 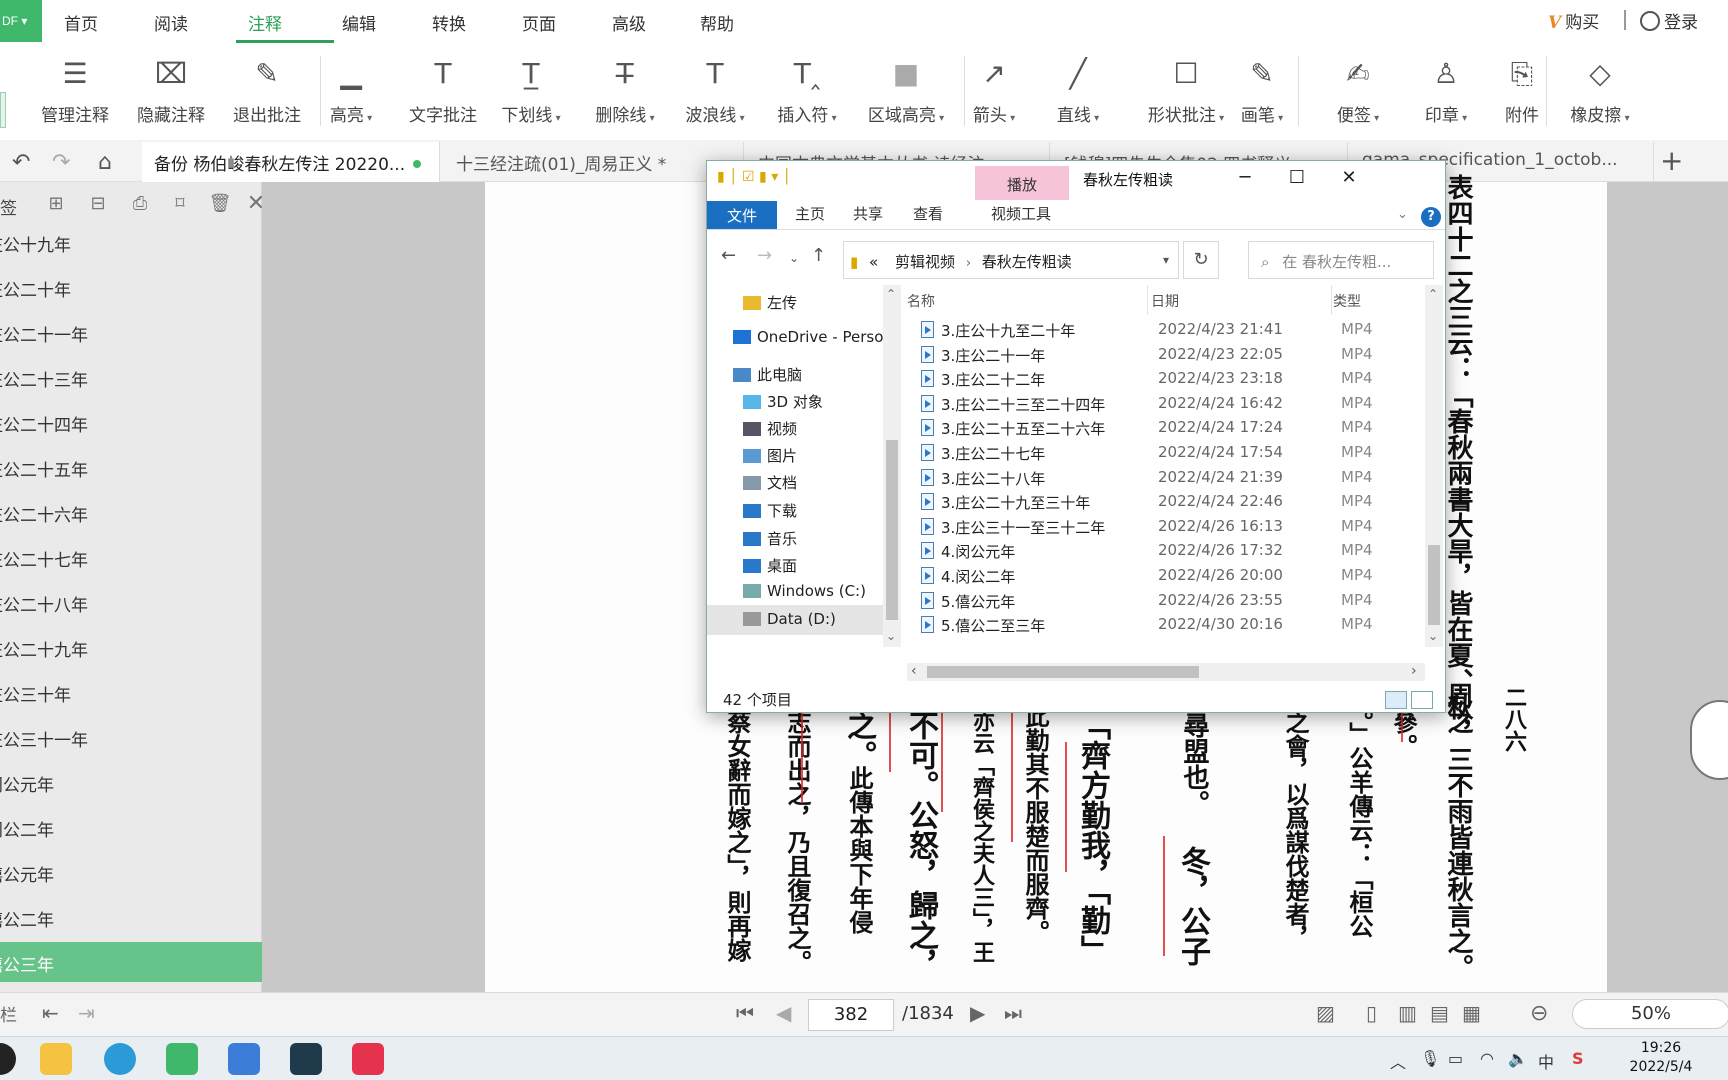 What do you see at coordinates (1359, 812) in the screenshot?
I see `page-text-column: 志。」公羊傳云：「桓公` at bounding box center [1359, 812].